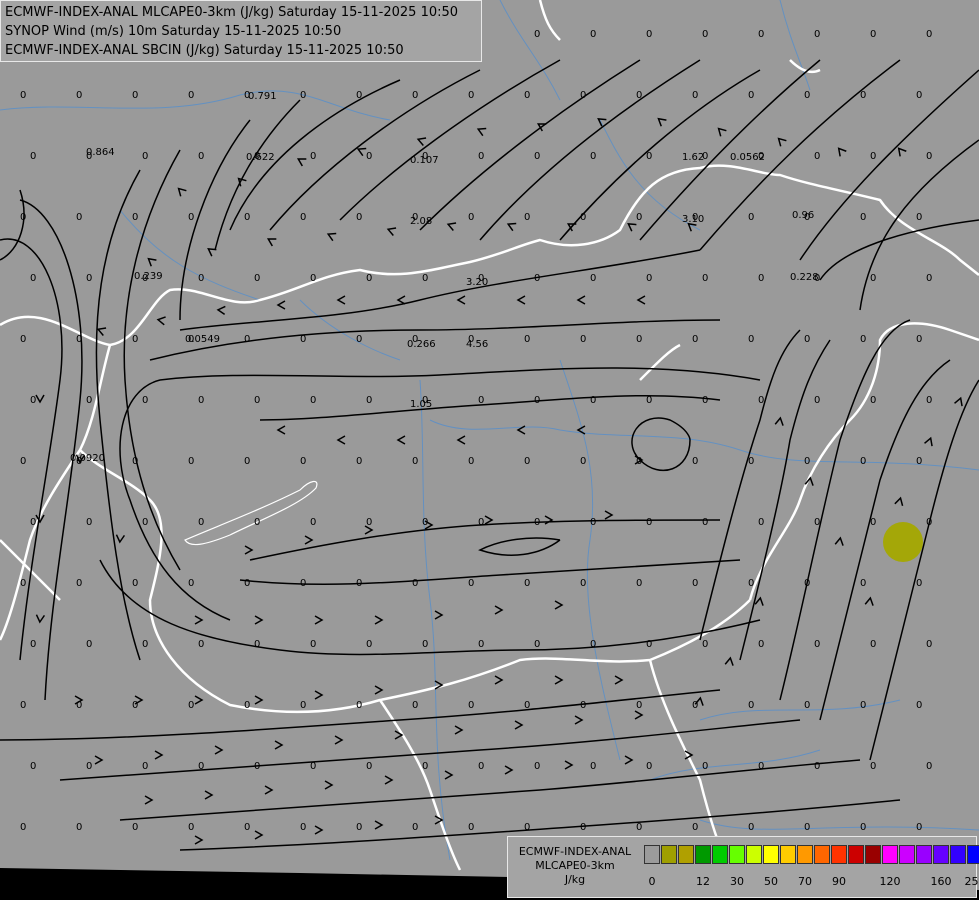 This screenshot has width=979, height=900. What do you see at coordinates (941, 881) in the screenshot?
I see `legend-tick-label: 160` at bounding box center [941, 881].